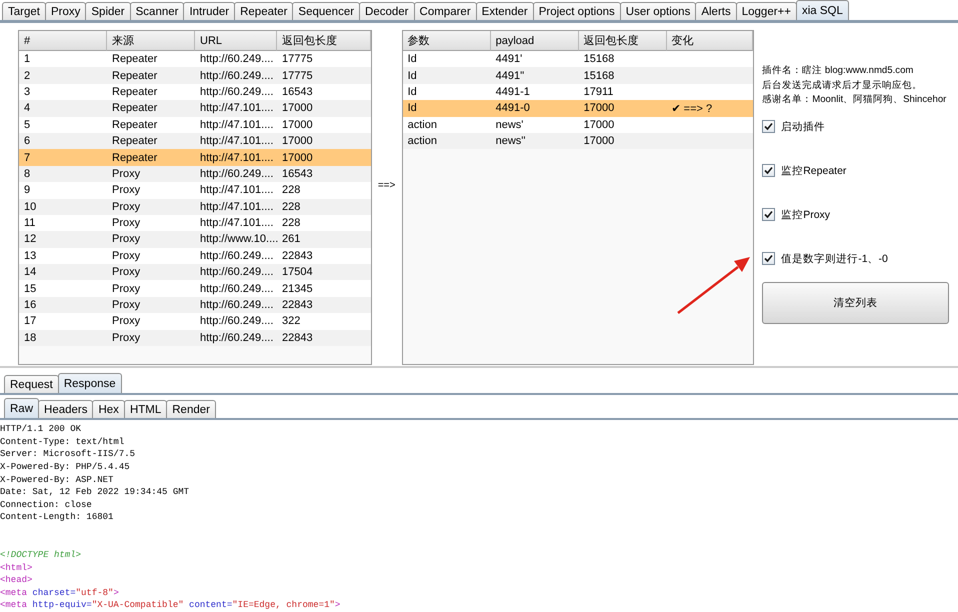 Image resolution: width=958 pixels, height=612 pixels. I want to click on tab: HTML, so click(146, 409).